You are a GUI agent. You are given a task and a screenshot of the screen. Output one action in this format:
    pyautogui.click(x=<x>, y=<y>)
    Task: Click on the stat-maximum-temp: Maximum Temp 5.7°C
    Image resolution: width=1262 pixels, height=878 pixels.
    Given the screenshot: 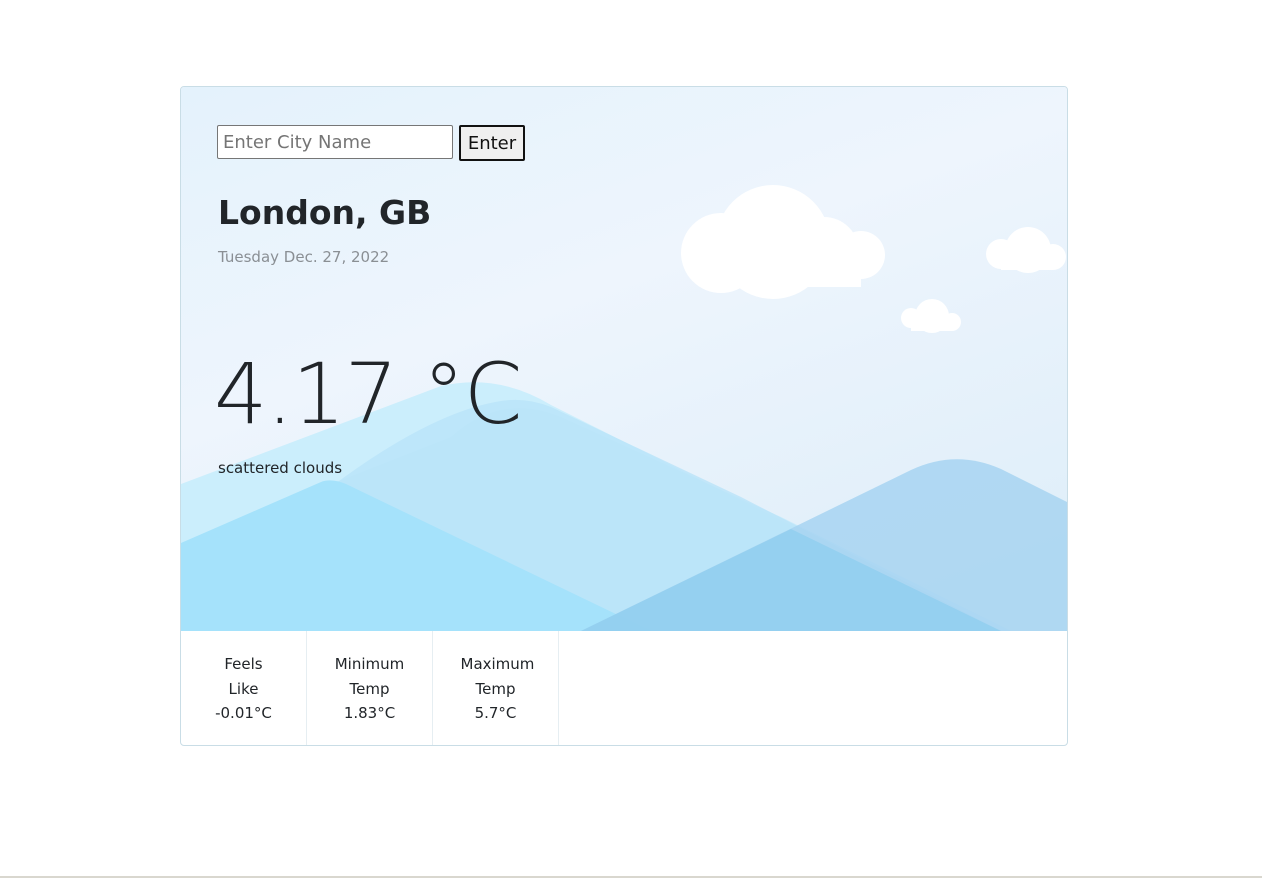 What is the action you would take?
    pyautogui.click(x=496, y=688)
    